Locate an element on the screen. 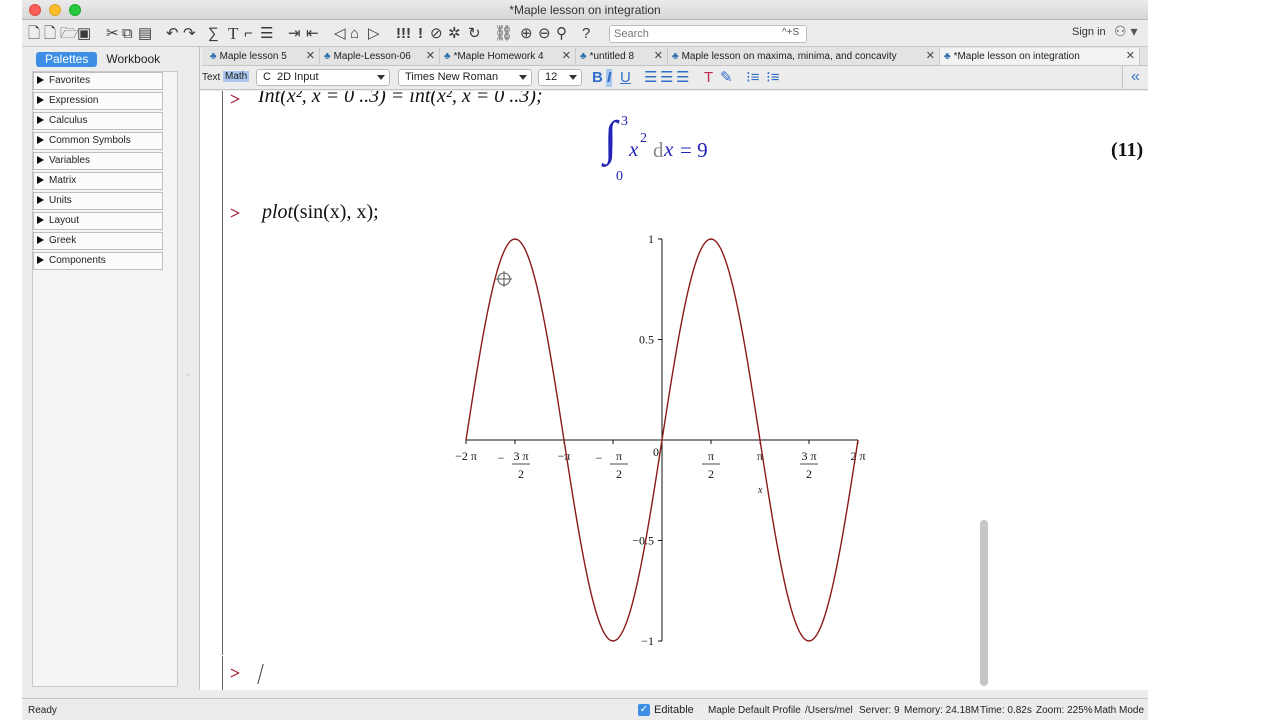 This screenshot has width=1280, height=720. cut-icon: ✂ is located at coordinates (112, 34).